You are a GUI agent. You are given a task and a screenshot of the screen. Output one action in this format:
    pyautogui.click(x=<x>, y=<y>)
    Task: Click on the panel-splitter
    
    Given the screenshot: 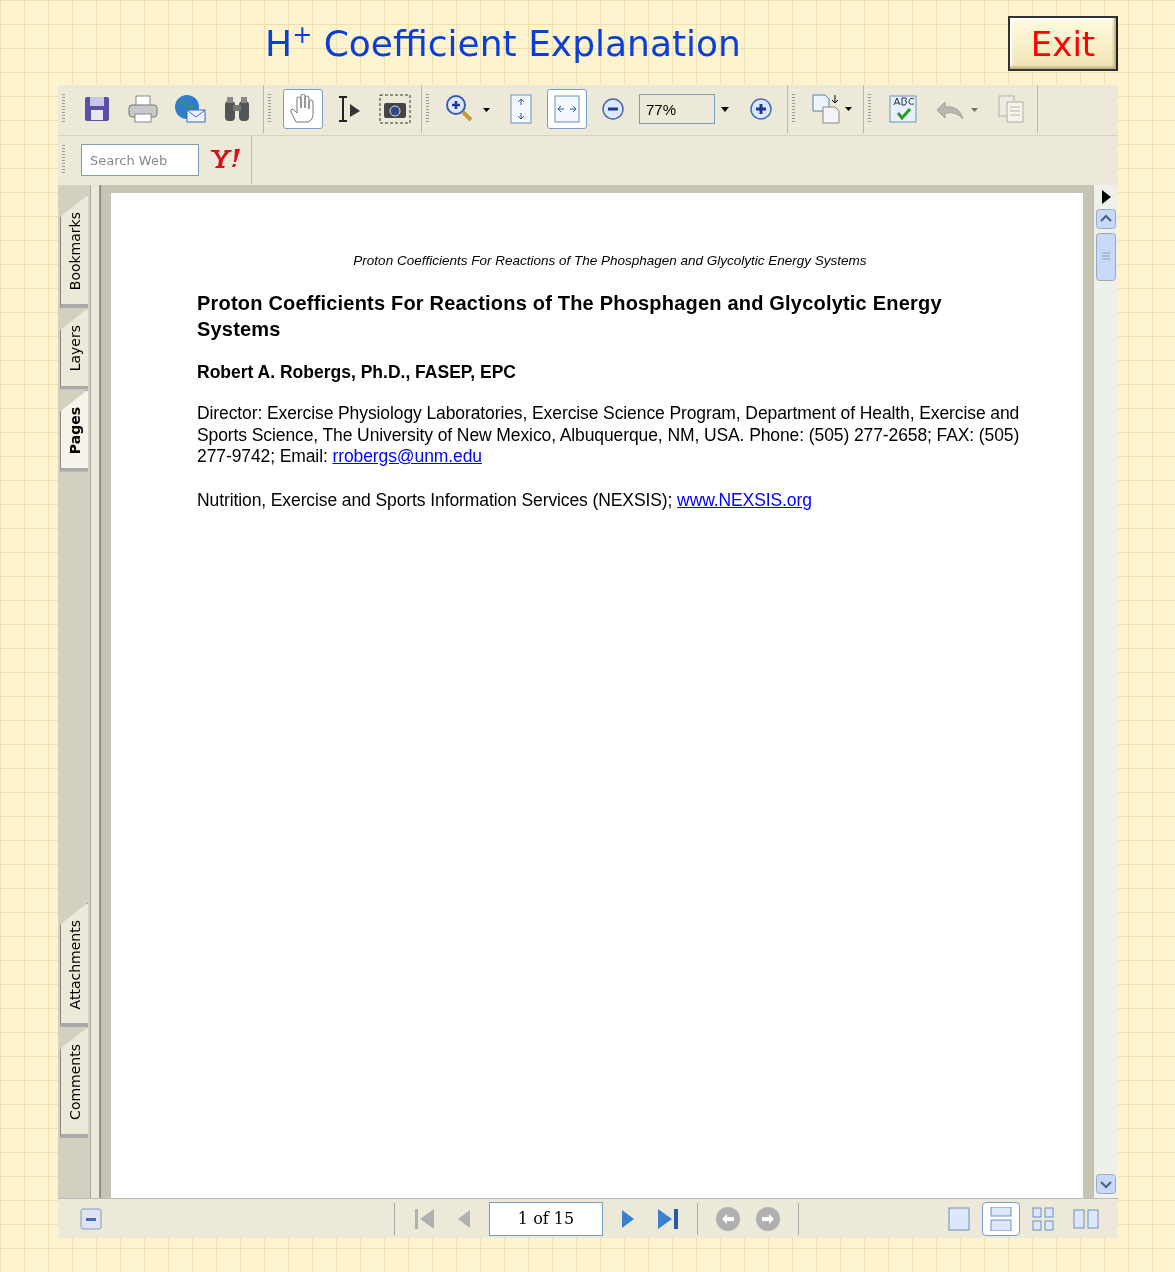 What is the action you would take?
    pyautogui.click(x=95, y=691)
    